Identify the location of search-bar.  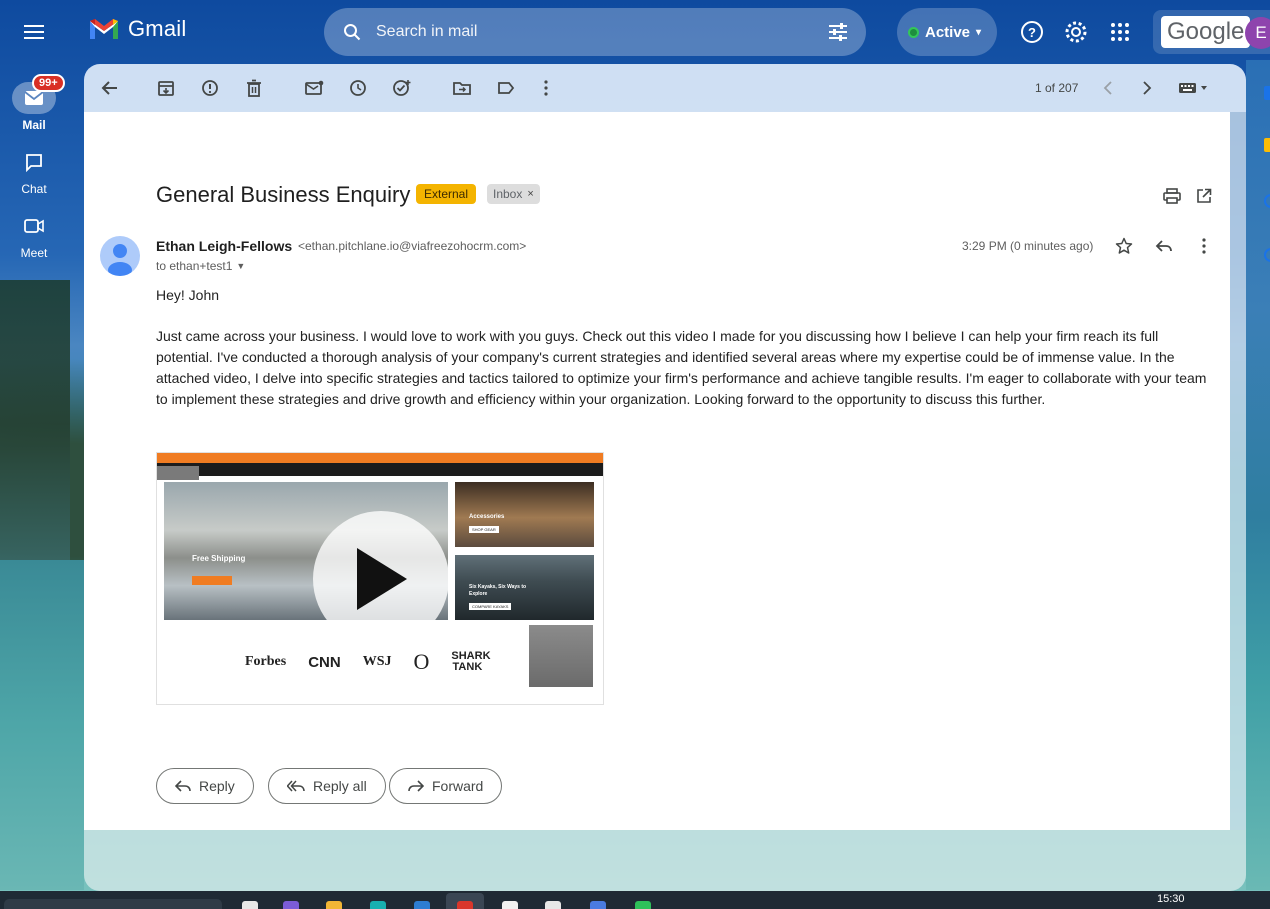
(595, 32).